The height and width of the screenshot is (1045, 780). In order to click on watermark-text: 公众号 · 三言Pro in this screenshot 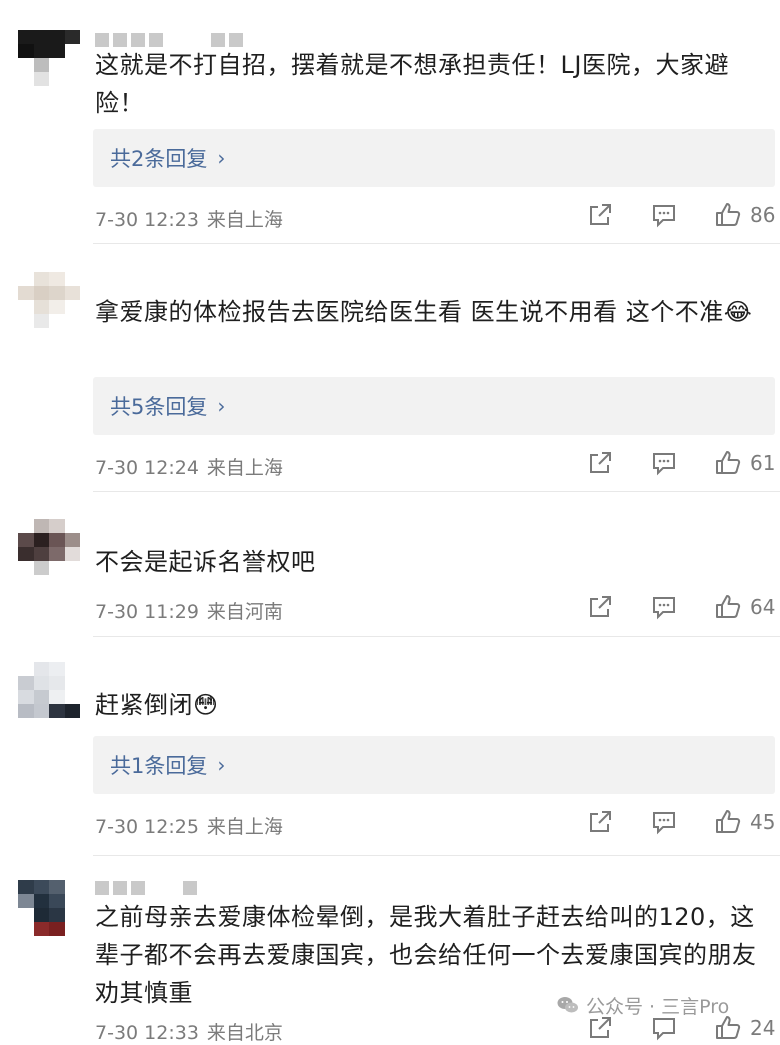, I will do `click(658, 1006)`.